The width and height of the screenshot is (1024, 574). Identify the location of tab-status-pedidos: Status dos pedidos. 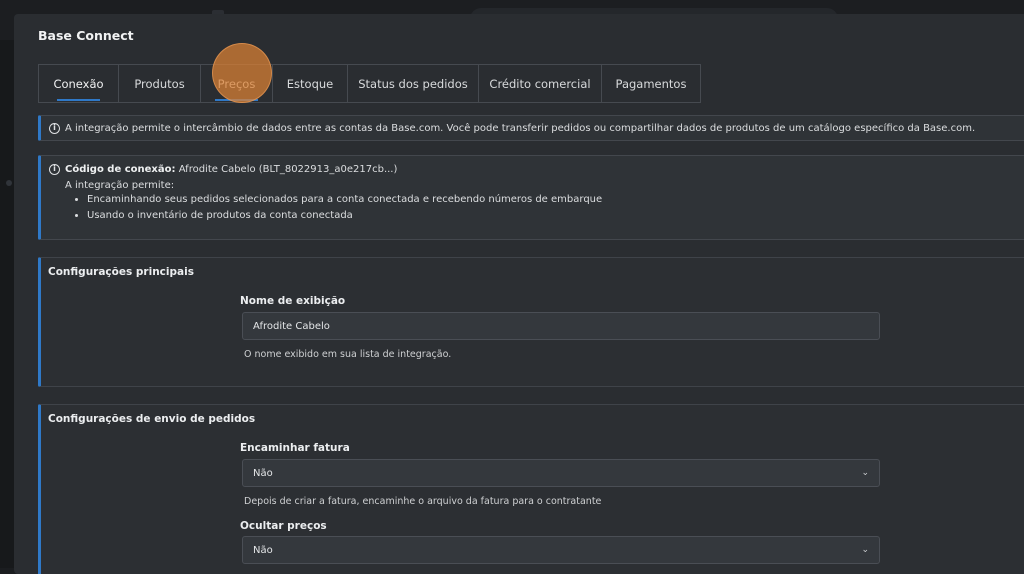
(413, 83).